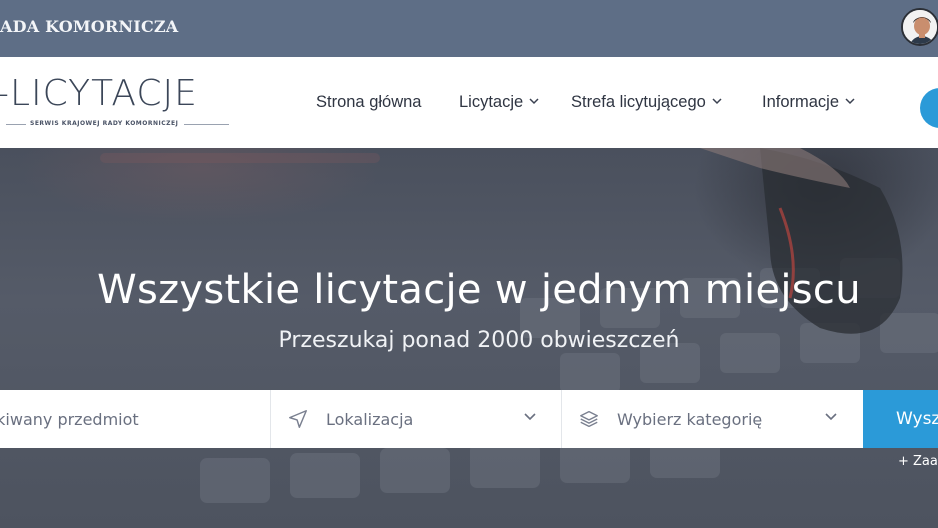 The image size is (938, 528). I want to click on avatar, so click(919, 27).